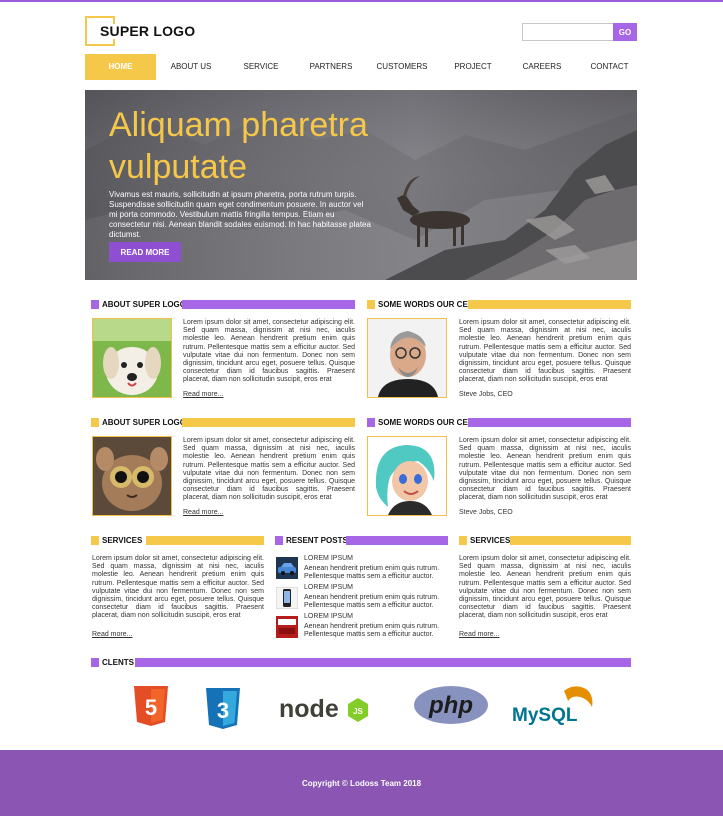 This screenshot has height=816, width=723. What do you see at coordinates (238, 125) in the screenshot?
I see `hero-title-line1: Aliquam pharetra` at bounding box center [238, 125].